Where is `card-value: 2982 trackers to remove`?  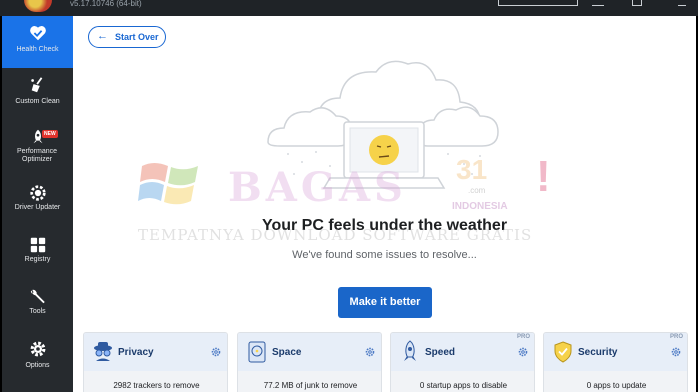
card-value: 2982 trackers to remove is located at coordinates (156, 385).